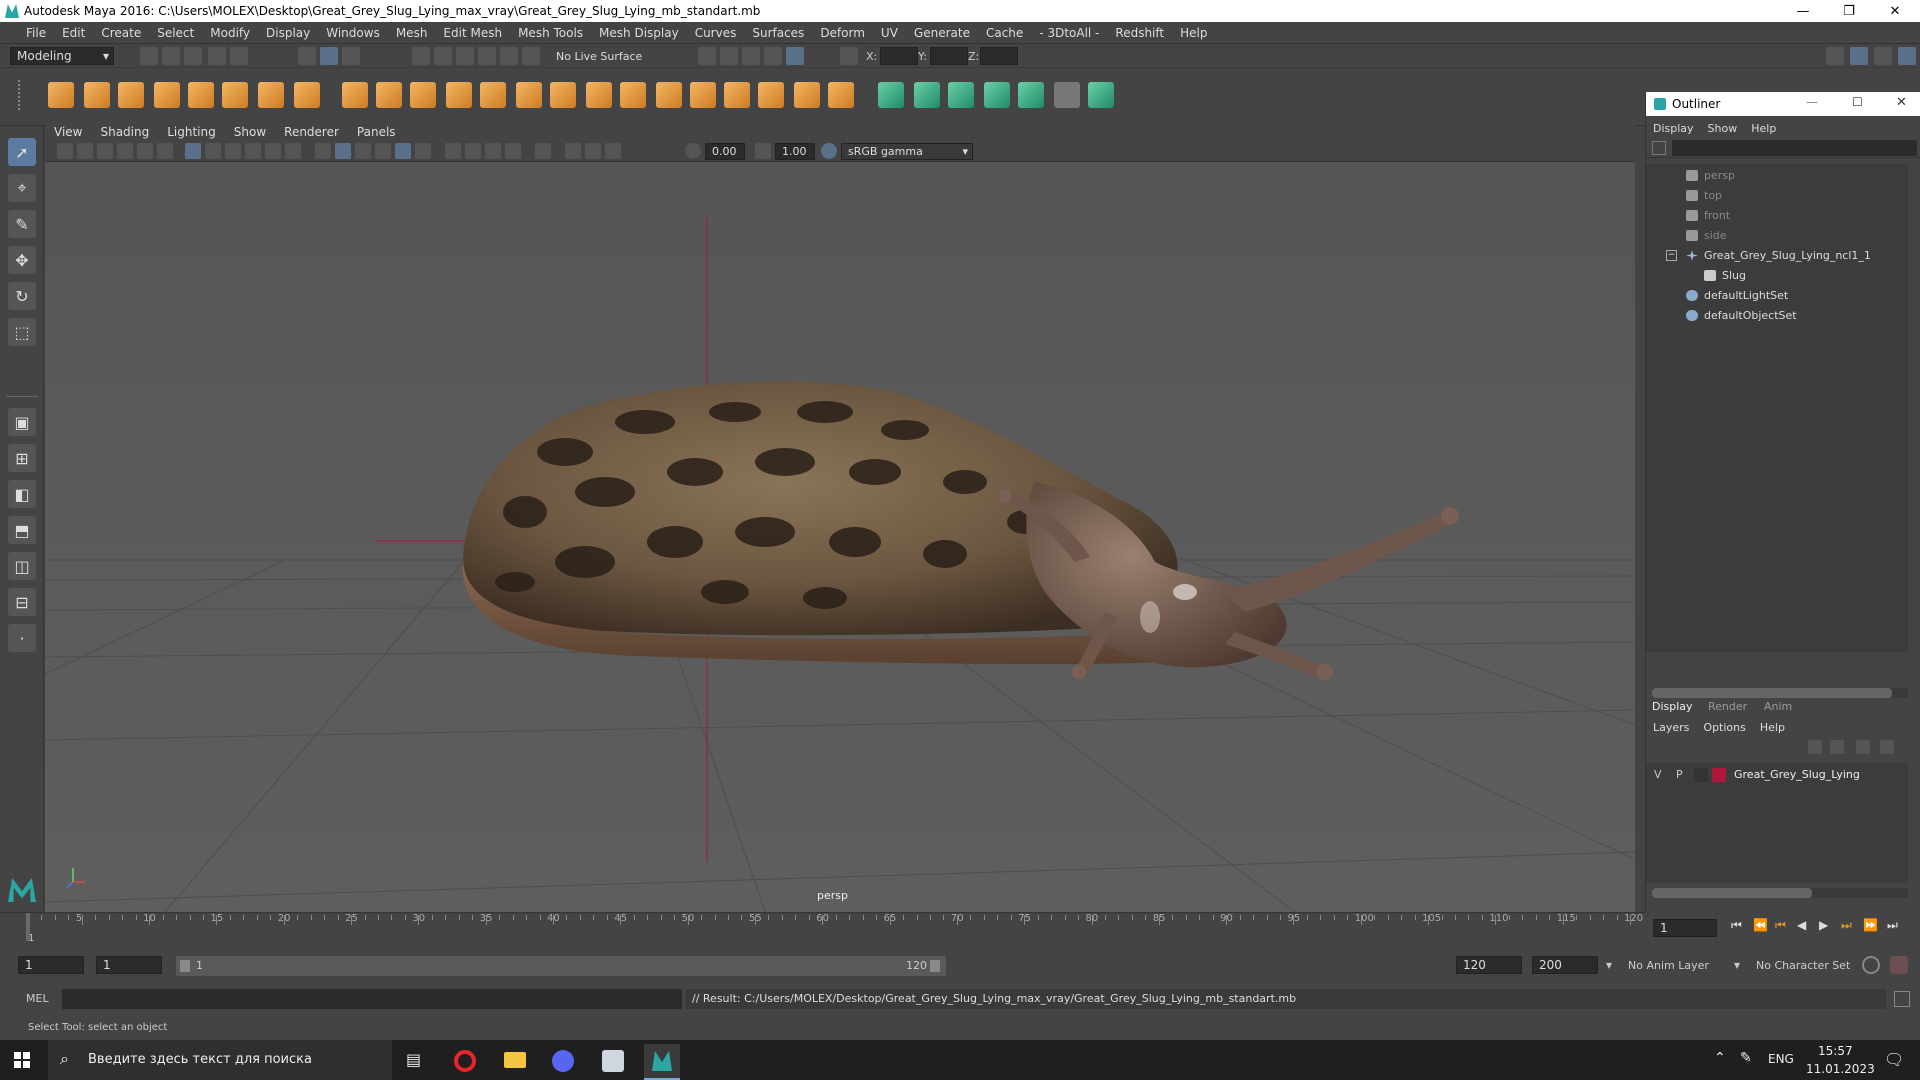  Describe the element at coordinates (493, 95) in the screenshot. I see `boolean-icon` at that location.